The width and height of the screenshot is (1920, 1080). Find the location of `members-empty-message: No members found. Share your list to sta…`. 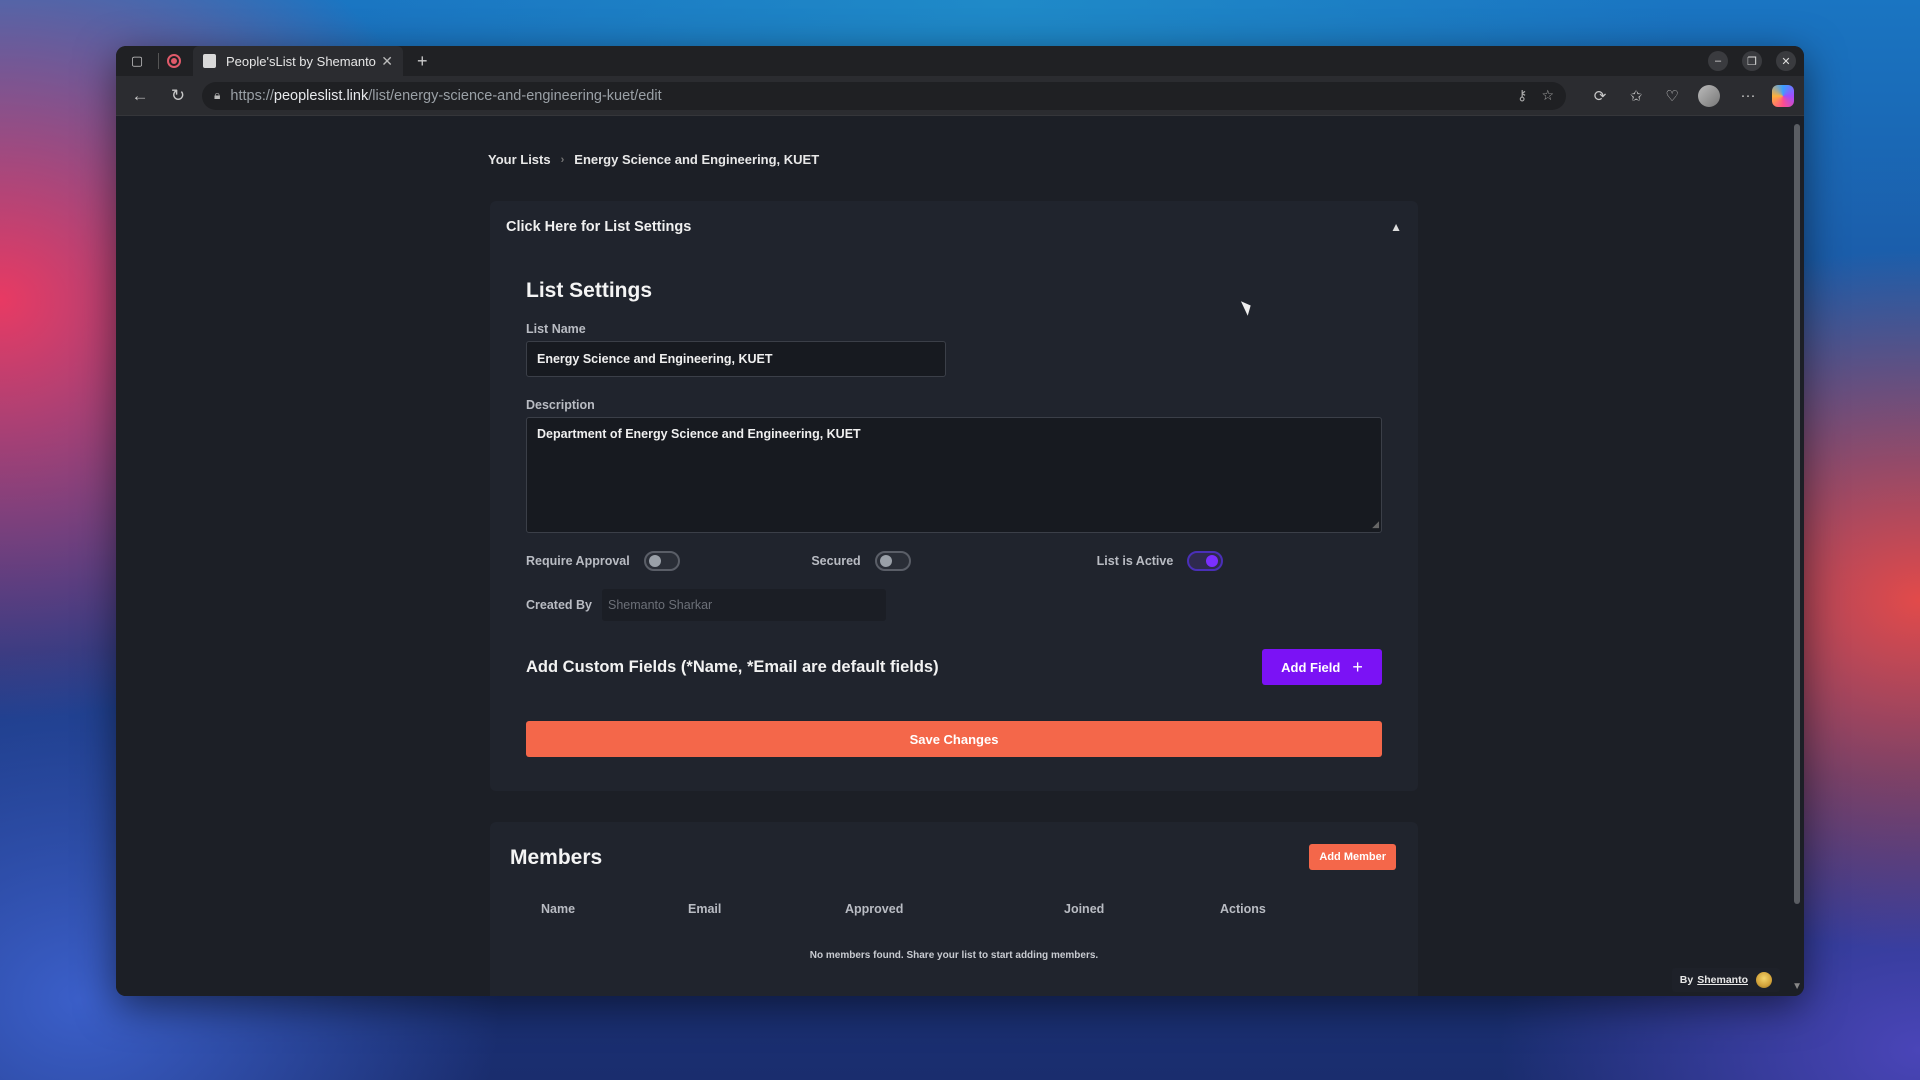

members-empty-message: No members found. Share your list to sta… is located at coordinates (954, 955).